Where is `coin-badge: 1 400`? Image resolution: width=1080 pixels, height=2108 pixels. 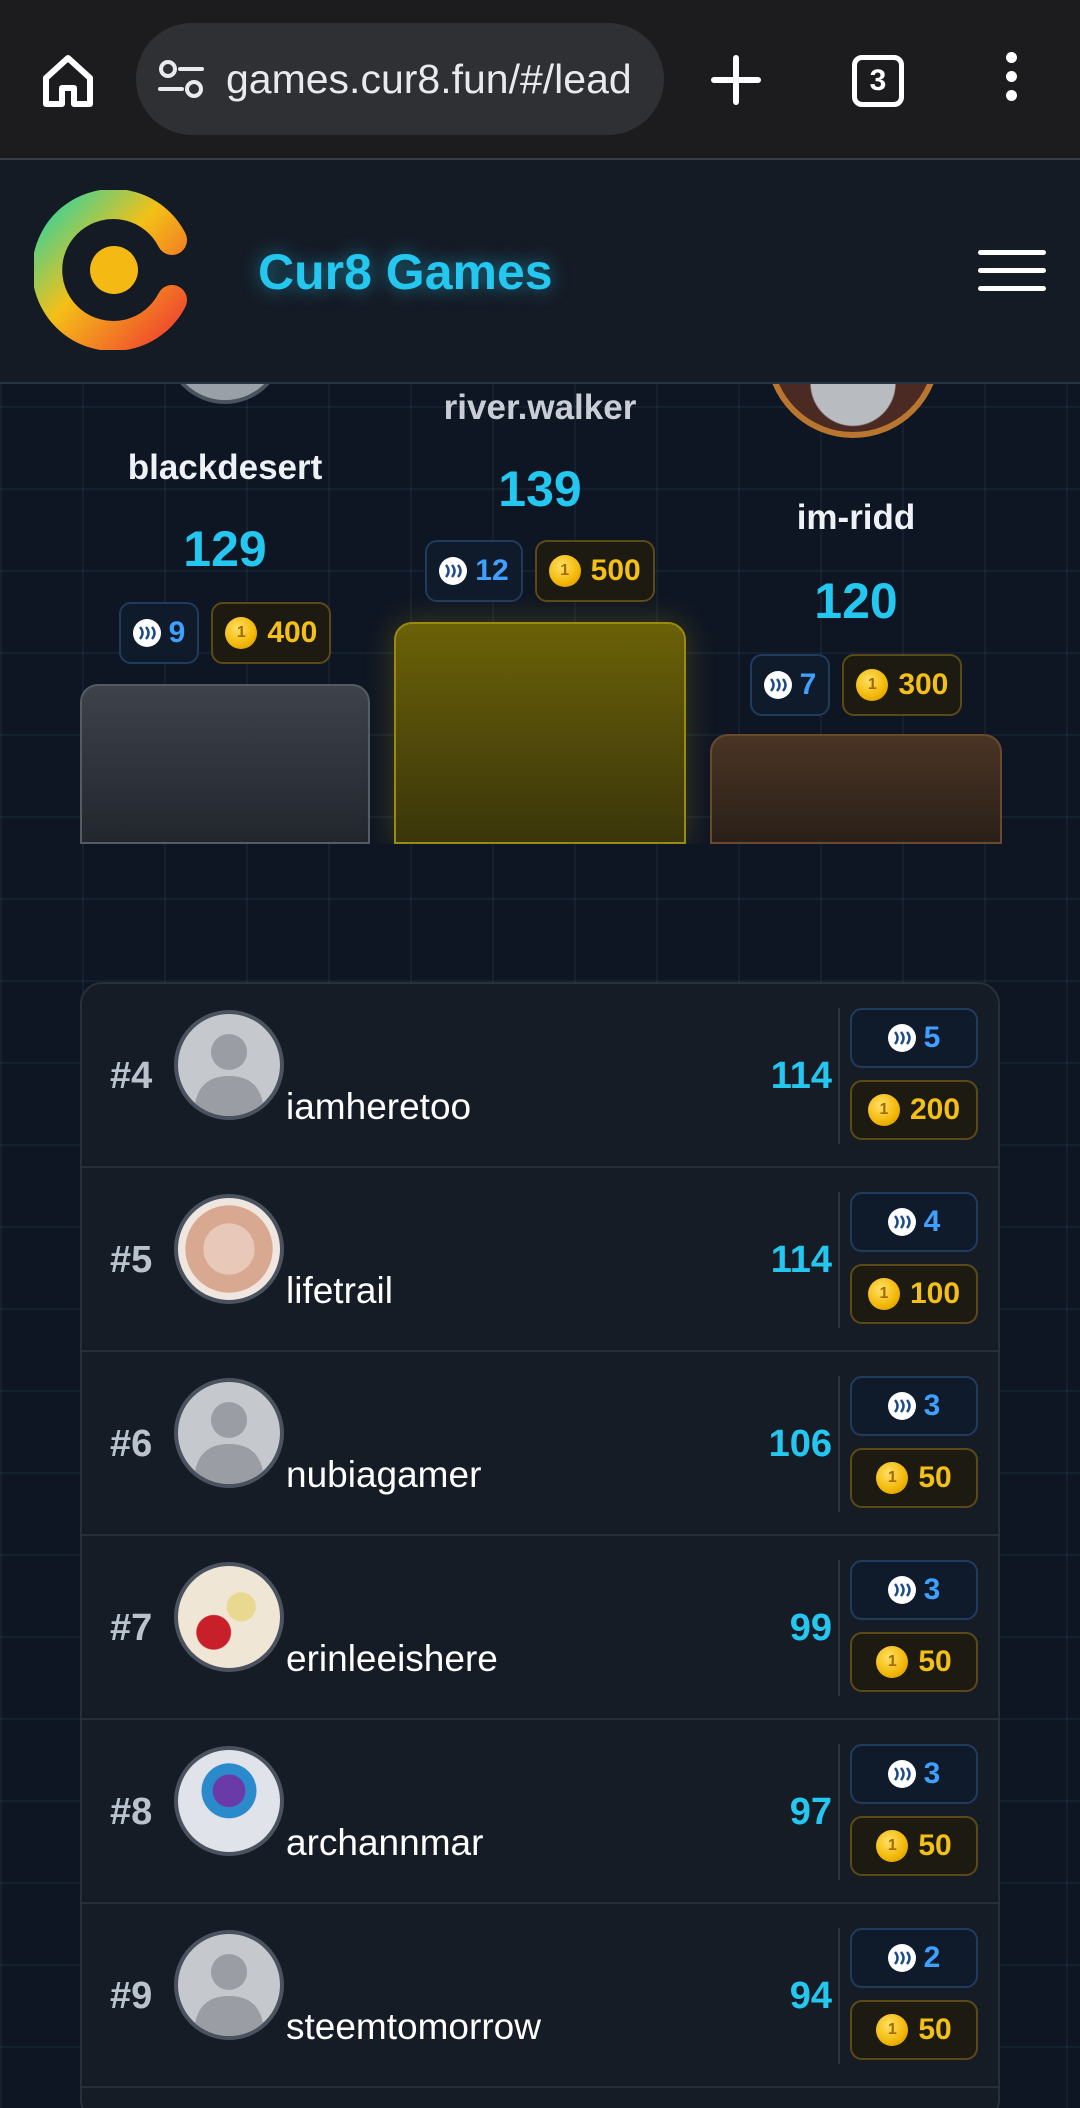 coin-badge: 1 400 is located at coordinates (271, 633).